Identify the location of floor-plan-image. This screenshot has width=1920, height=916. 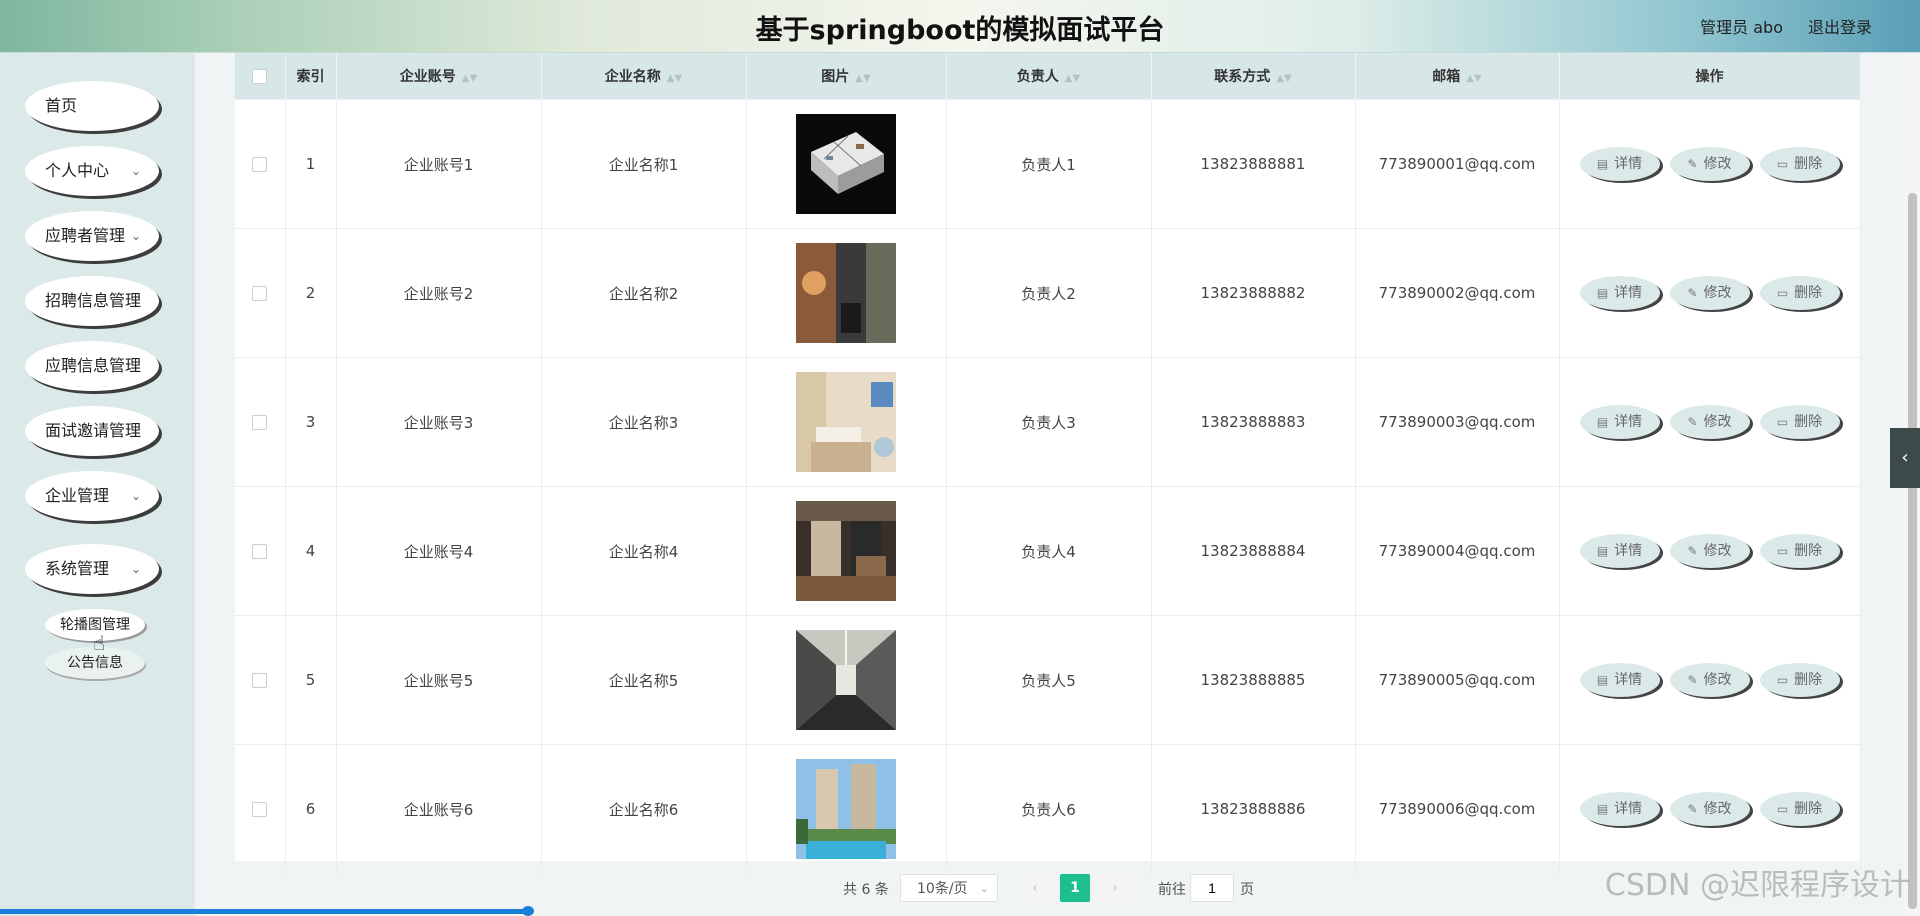
(846, 164).